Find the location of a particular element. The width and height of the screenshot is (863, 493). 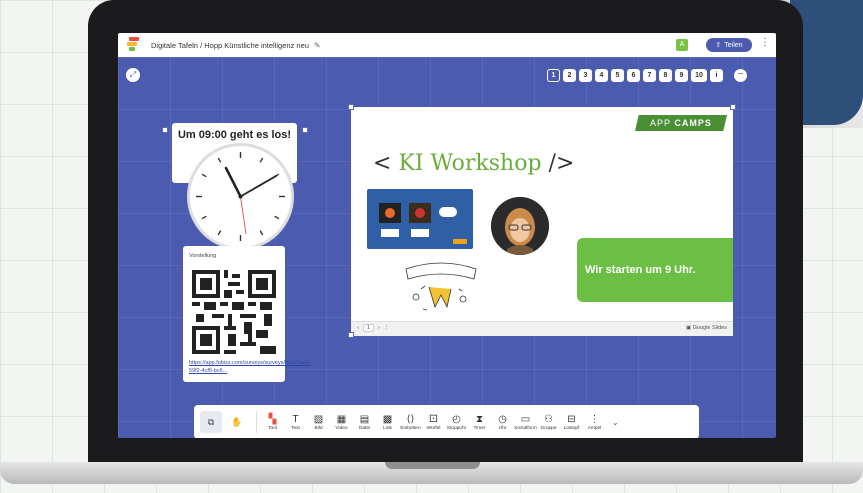

page-button: 8 is located at coordinates (665, 75).